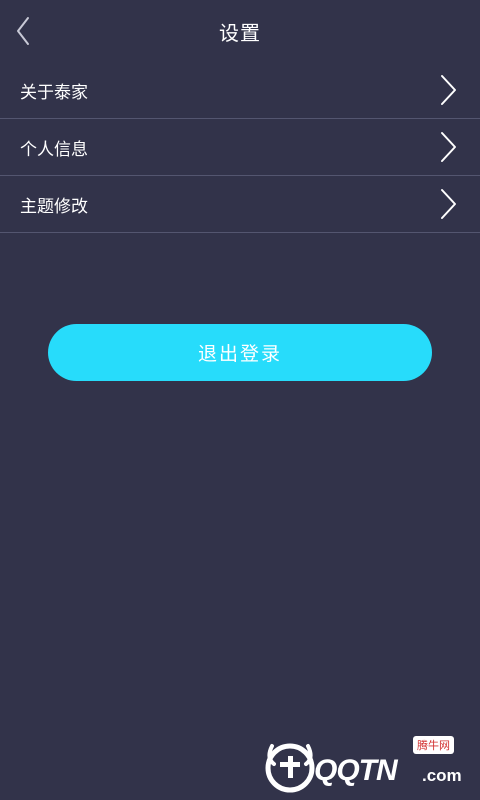  Describe the element at coordinates (290, 768) in the screenshot. I see `qqtn-logo-icon` at that location.